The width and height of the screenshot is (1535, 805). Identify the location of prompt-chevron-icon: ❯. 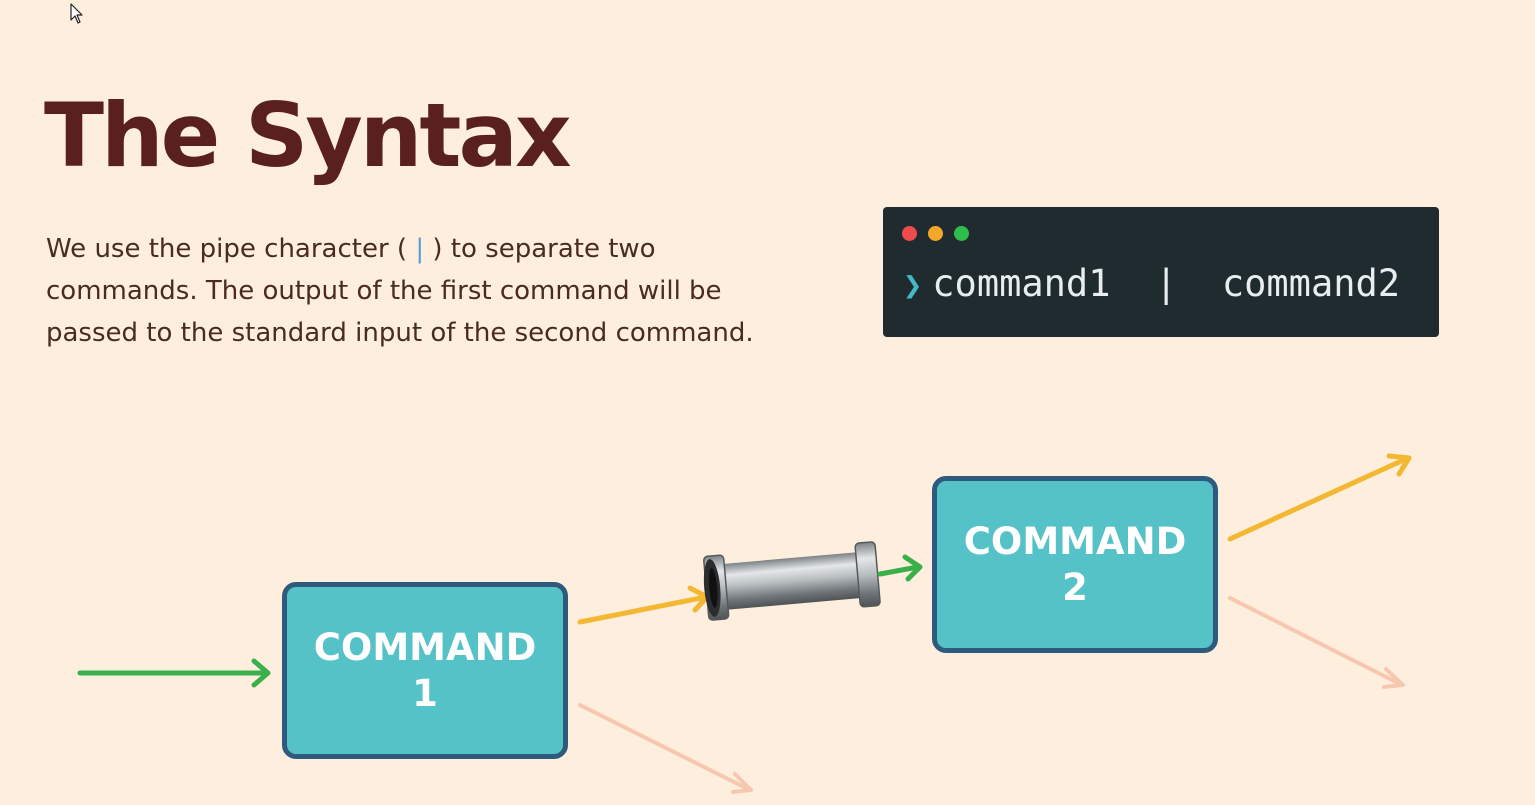
(913, 285).